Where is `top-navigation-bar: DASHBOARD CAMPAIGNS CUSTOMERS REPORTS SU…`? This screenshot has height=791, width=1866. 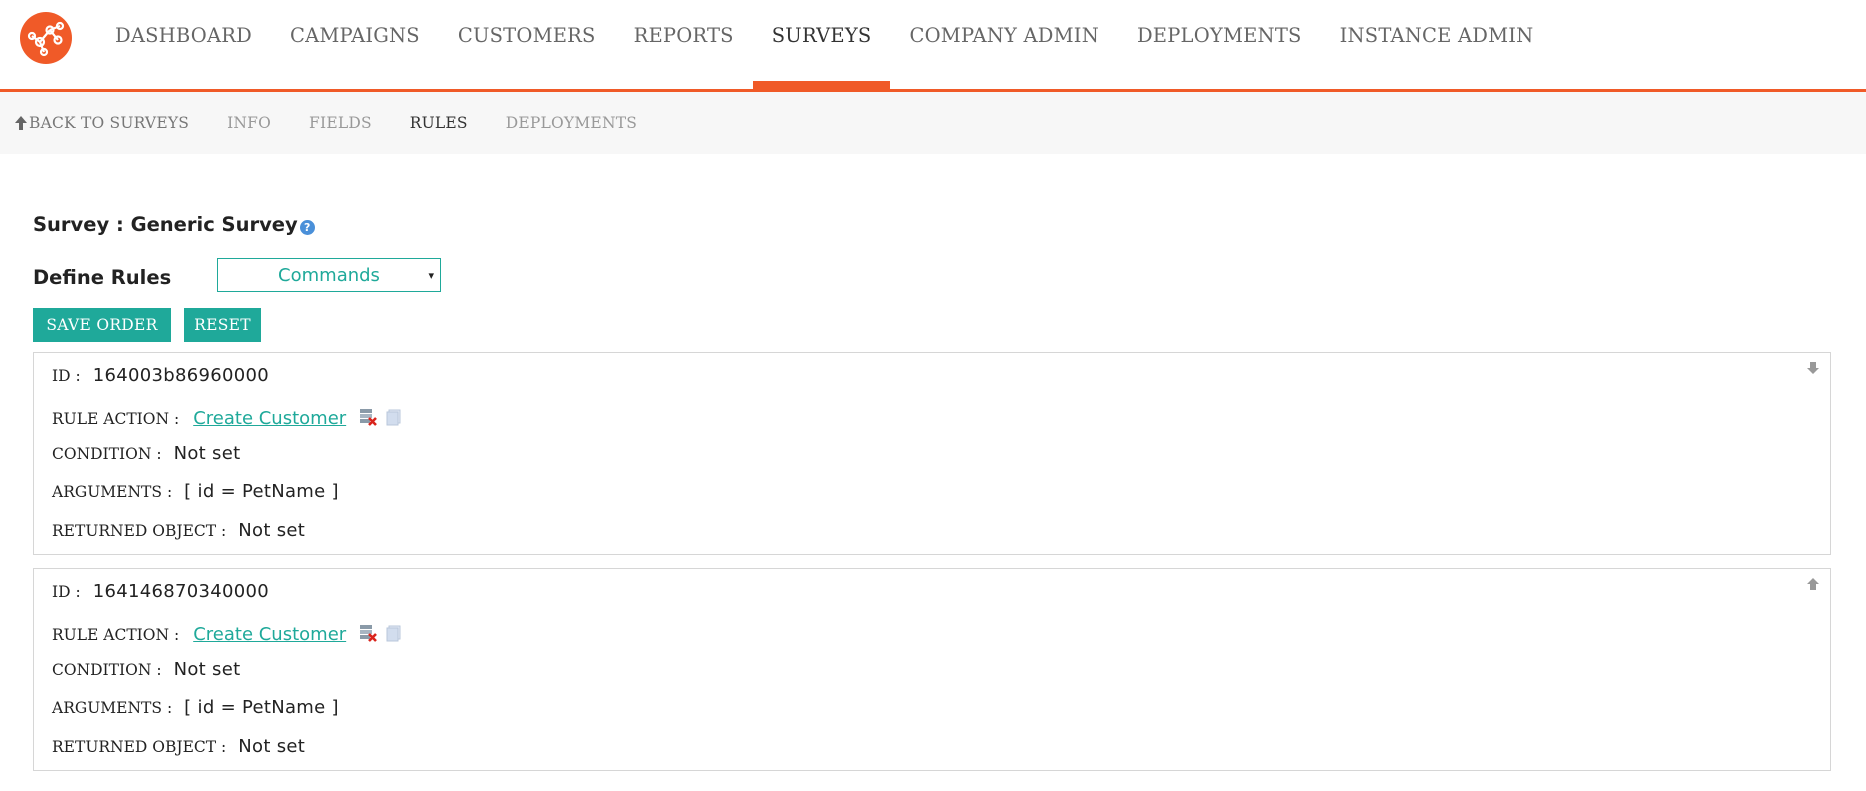 top-navigation-bar: DASHBOARD CAMPAIGNS CUSTOMERS REPORTS SU… is located at coordinates (933, 46).